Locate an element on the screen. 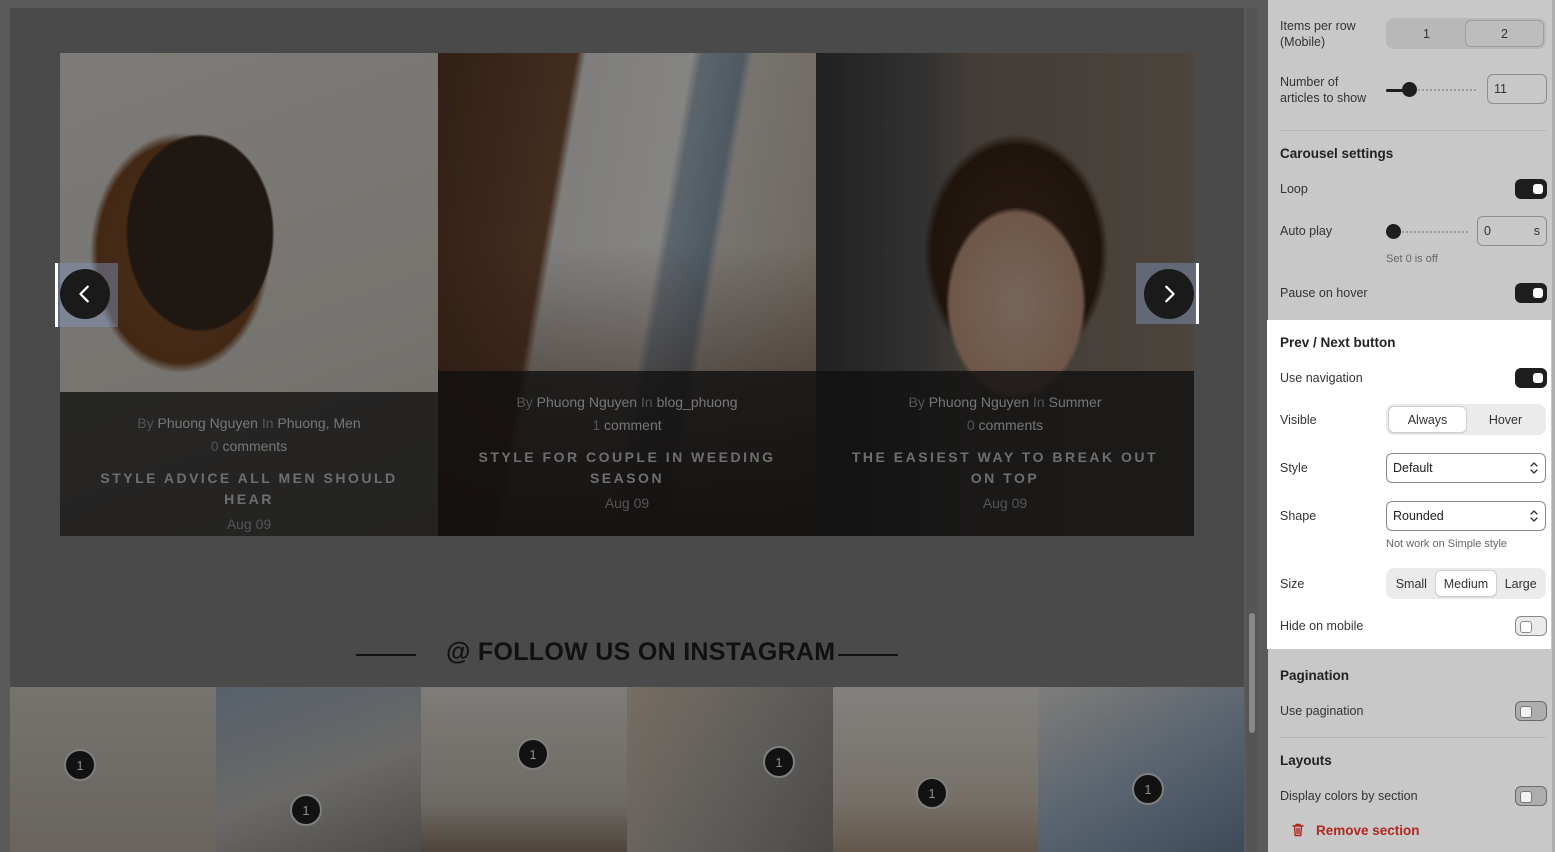 The image size is (1555, 852). display-colors-toggle is located at coordinates (1531, 796).